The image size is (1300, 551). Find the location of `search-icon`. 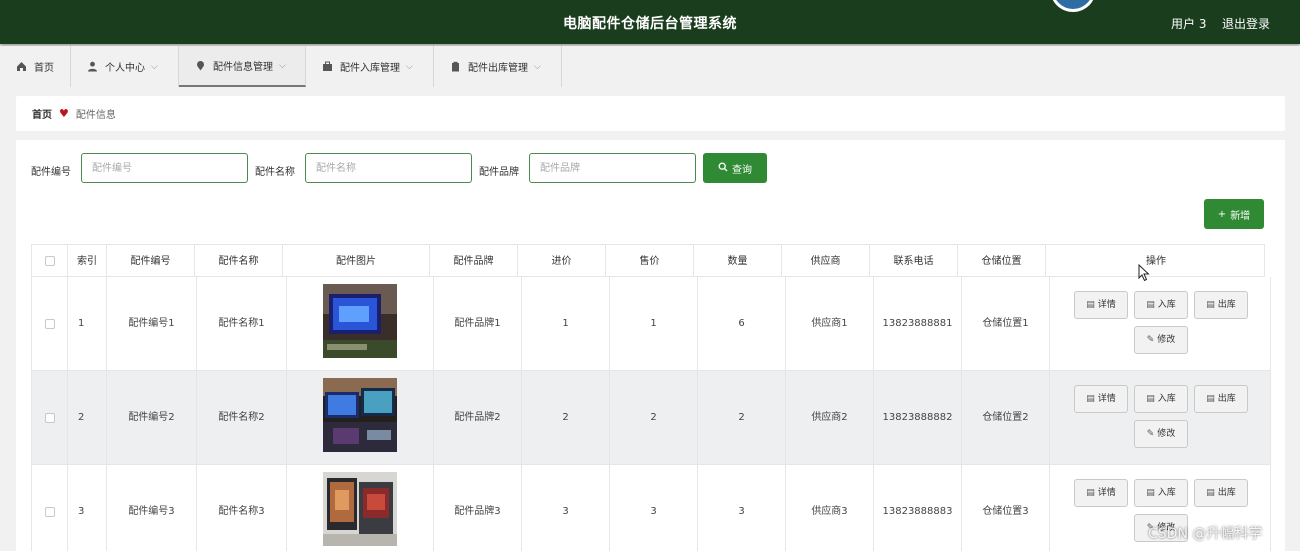

search-icon is located at coordinates (723, 168).